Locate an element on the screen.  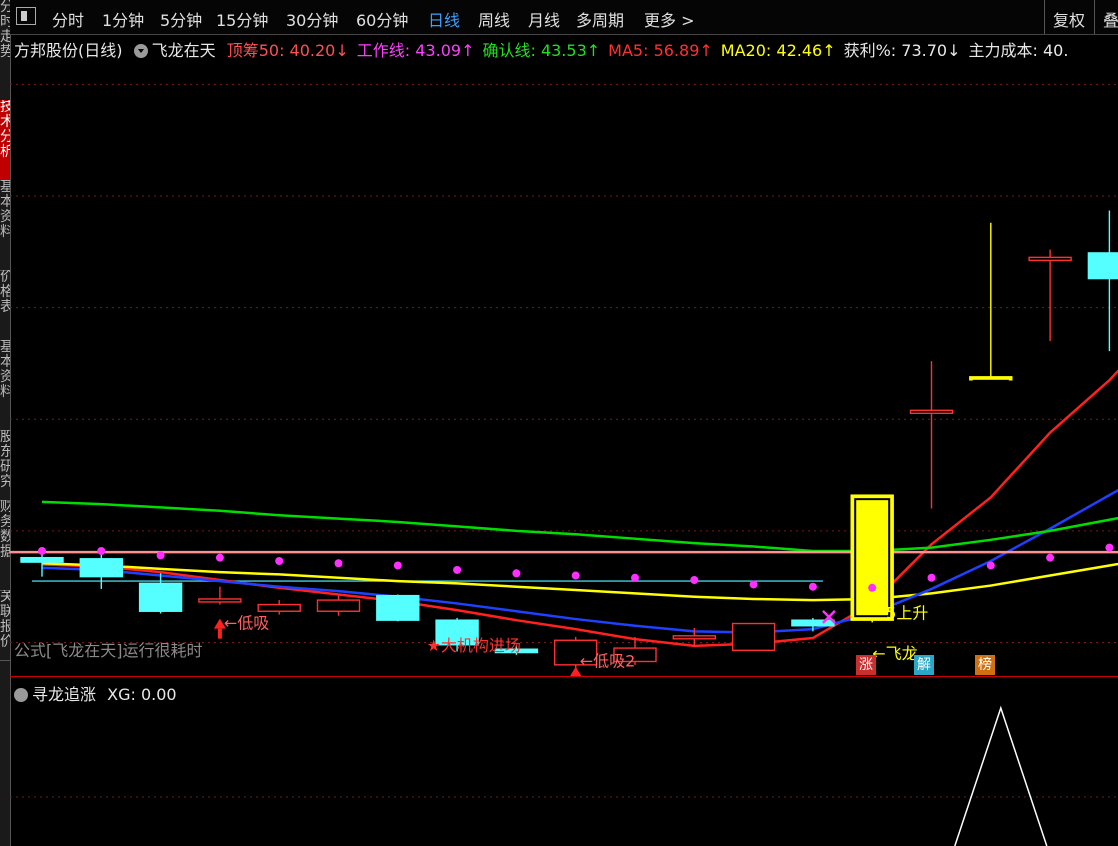
indicator-value: 确认线: 43.53 is located at coordinates (534, 50).